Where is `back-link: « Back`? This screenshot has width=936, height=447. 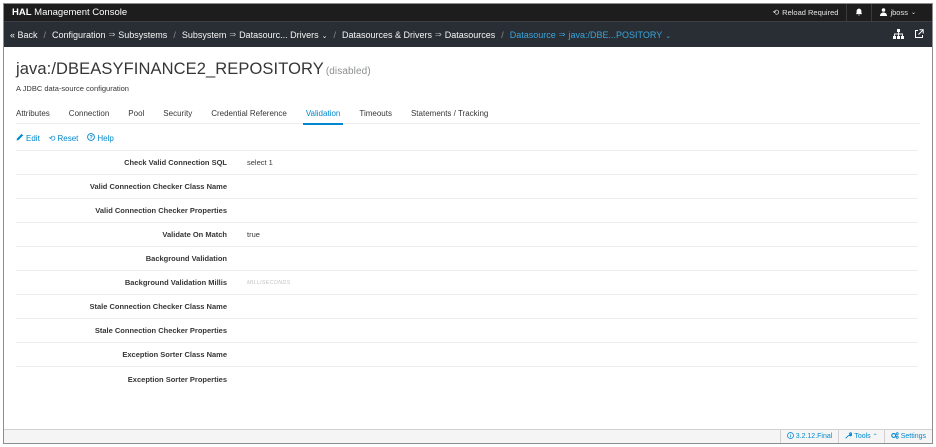 back-link: « Back is located at coordinates (24, 35).